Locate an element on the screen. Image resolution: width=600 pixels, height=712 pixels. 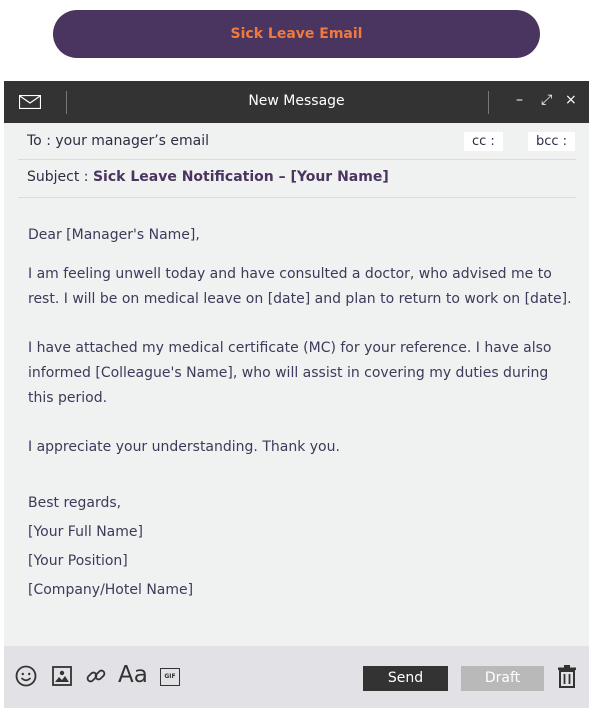
closing: Best regards, is located at coordinates (75, 503).